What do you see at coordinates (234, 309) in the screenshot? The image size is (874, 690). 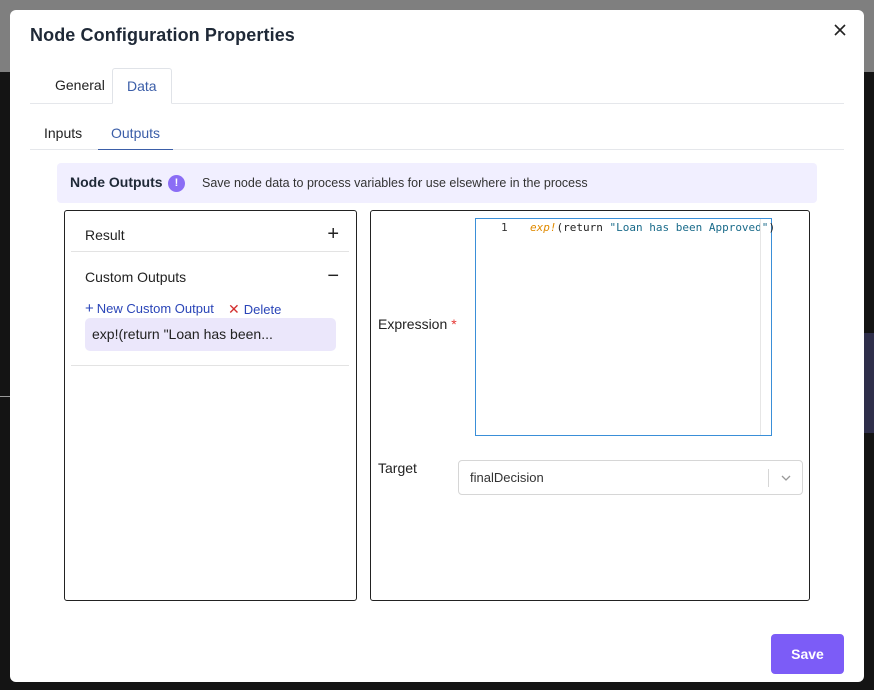 I see `delete-x-icon: ✕` at bounding box center [234, 309].